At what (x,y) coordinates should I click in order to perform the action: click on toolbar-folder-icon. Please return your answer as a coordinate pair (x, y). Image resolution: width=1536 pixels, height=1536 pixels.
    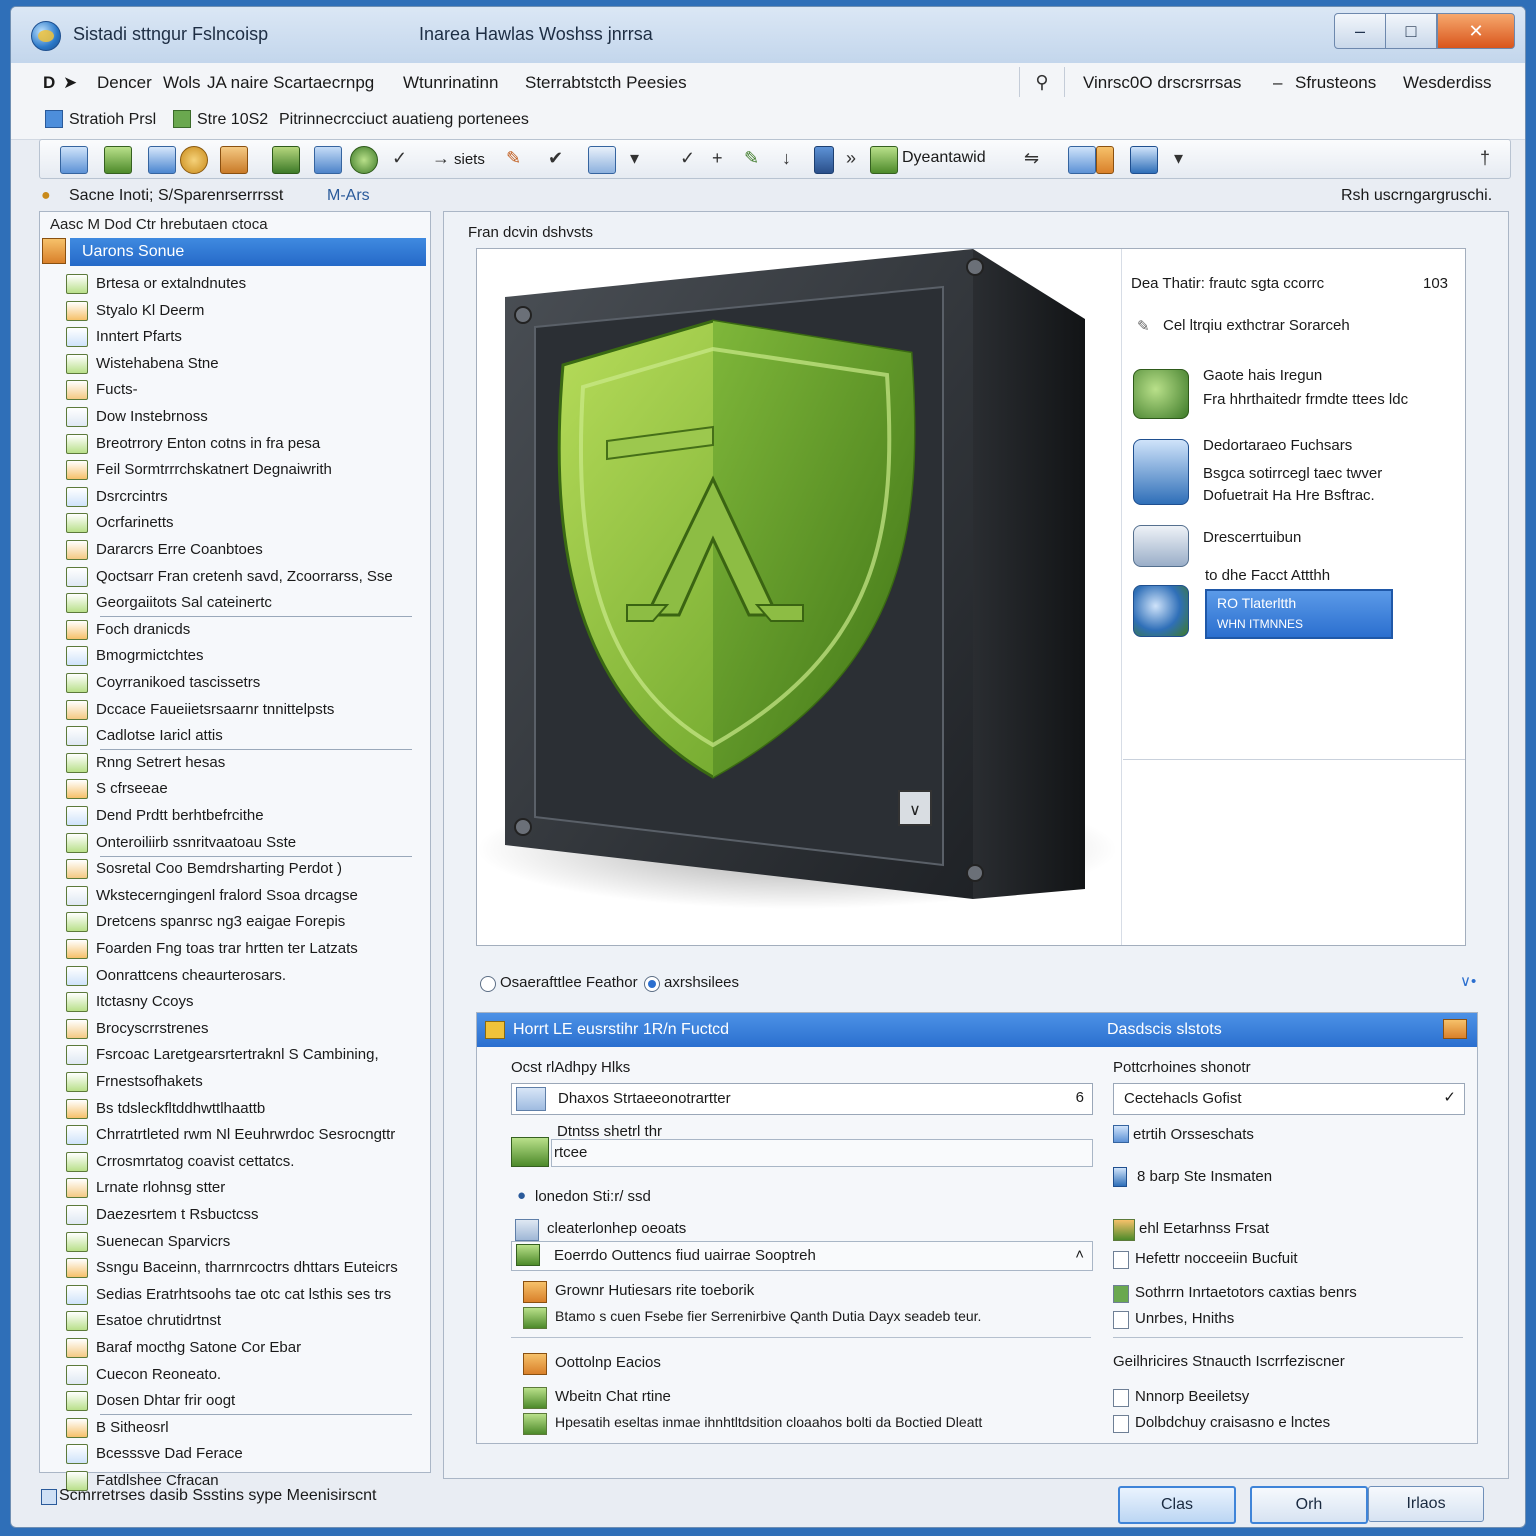
    Looking at the image, I should click on (1105, 160).